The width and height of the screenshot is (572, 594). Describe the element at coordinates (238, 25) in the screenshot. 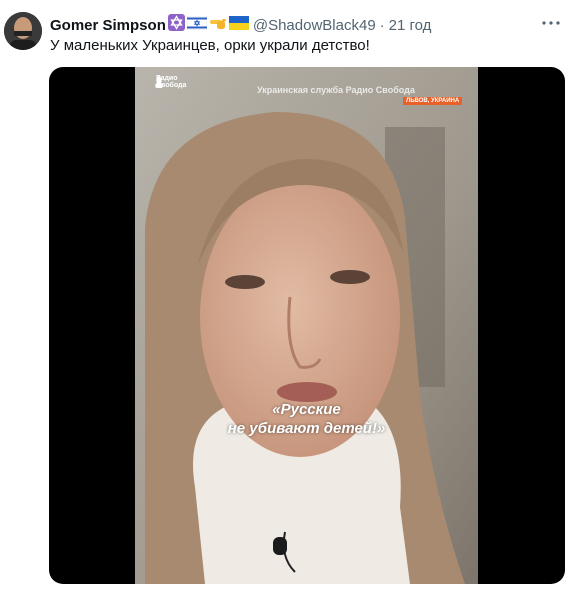

I see `ukraine-flag-icon` at that location.